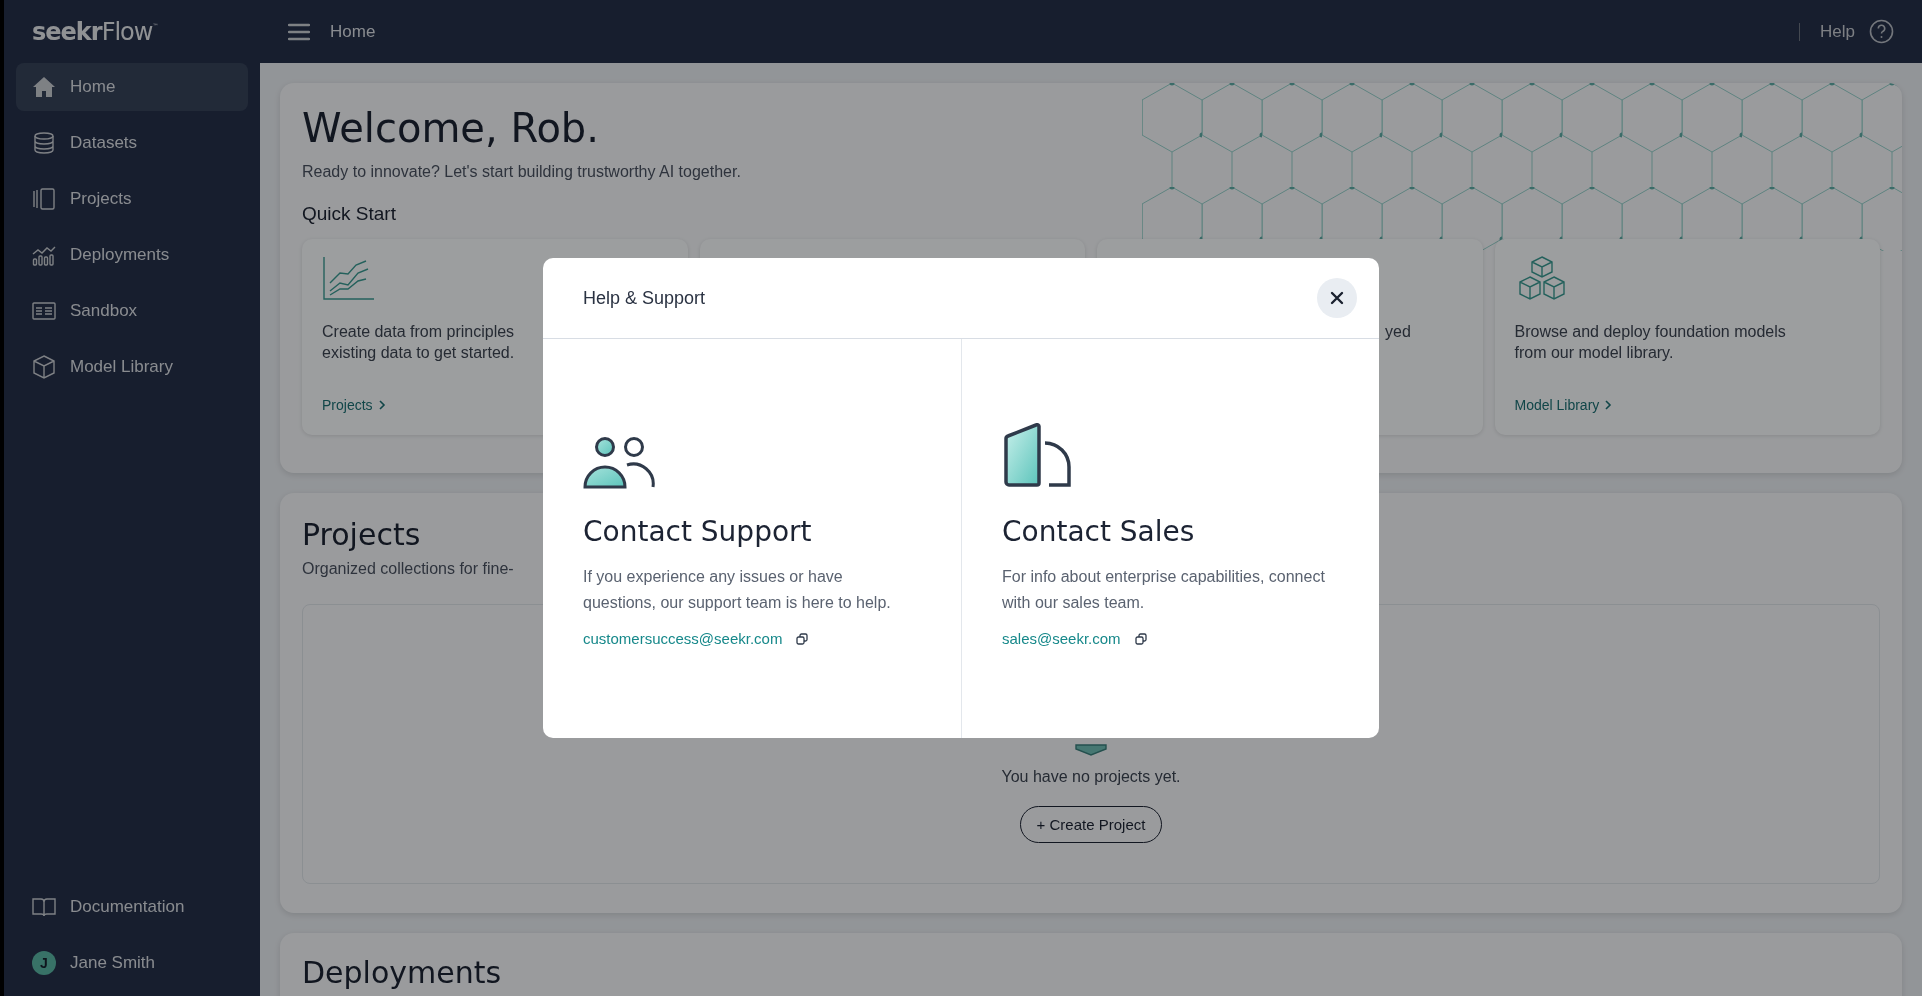 The height and width of the screenshot is (996, 1922). Describe the element at coordinates (132, 311) in the screenshot. I see `sidebar-item: Sandbox` at that location.